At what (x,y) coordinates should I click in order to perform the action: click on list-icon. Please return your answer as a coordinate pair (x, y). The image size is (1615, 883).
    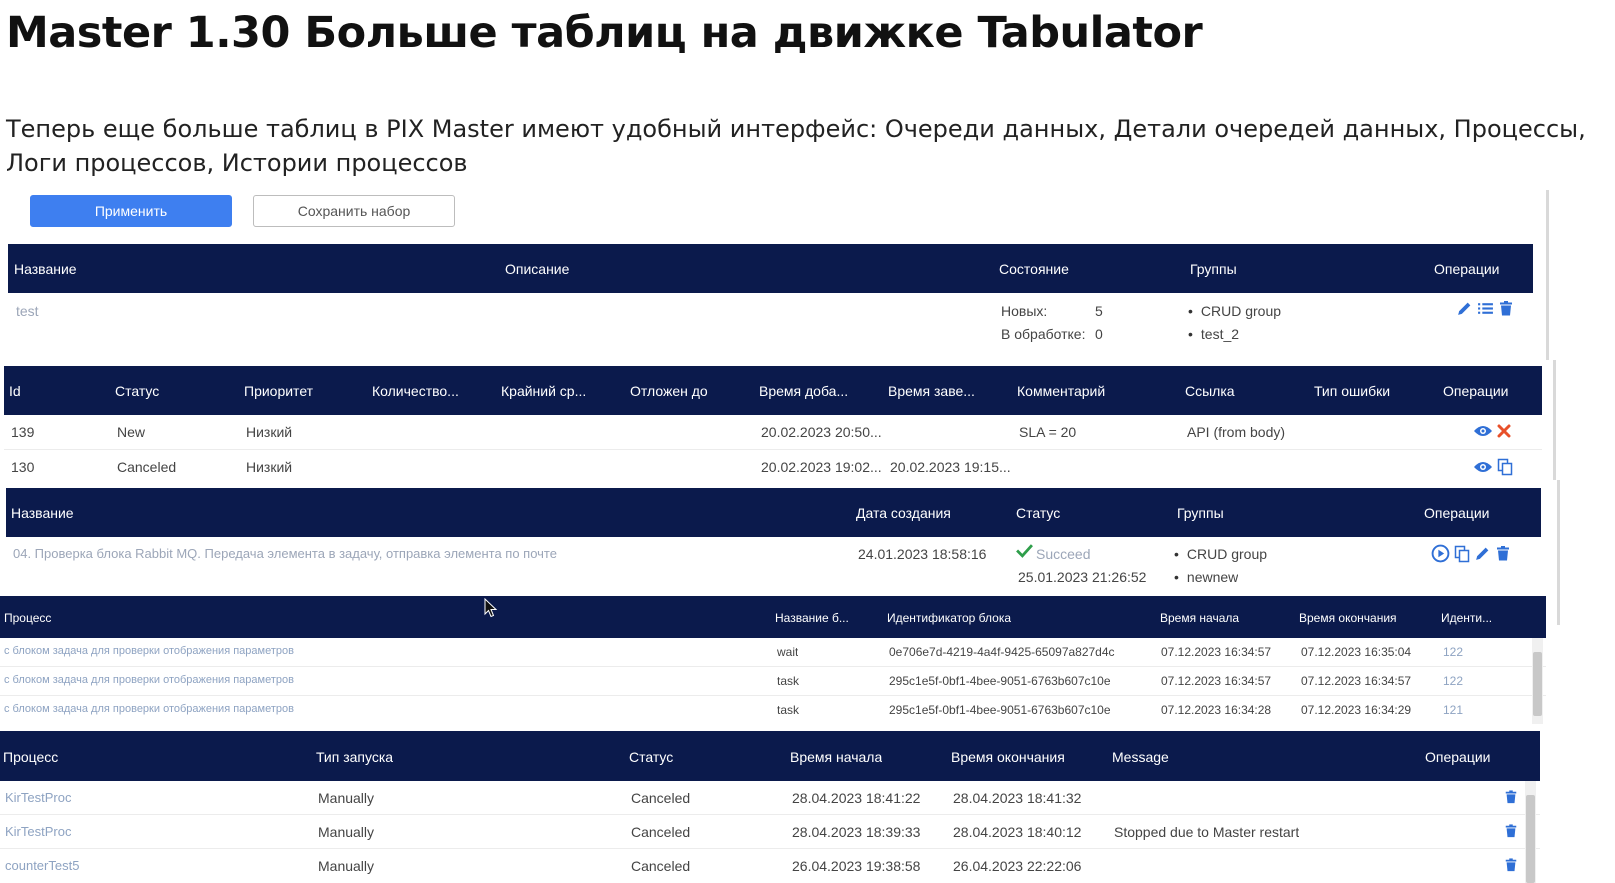
    Looking at the image, I should click on (1485, 308).